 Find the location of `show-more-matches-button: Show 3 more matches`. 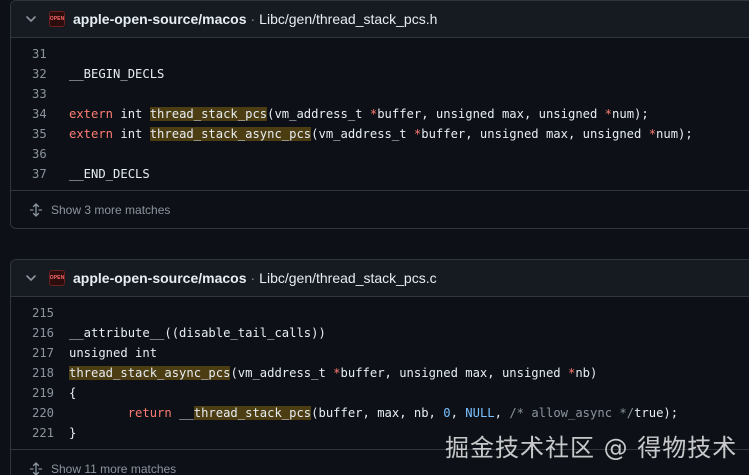

show-more-matches-button: Show 3 more matches is located at coordinates (380, 209).